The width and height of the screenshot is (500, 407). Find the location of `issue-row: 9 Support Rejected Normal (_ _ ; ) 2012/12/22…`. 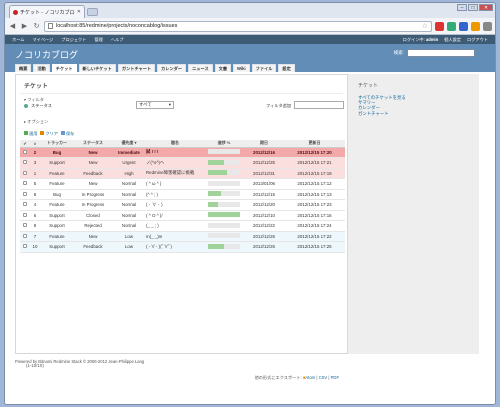

issue-row: 9 Support Rejected Normal (_ _ ; ) 2012/12/22… is located at coordinates (182, 226).